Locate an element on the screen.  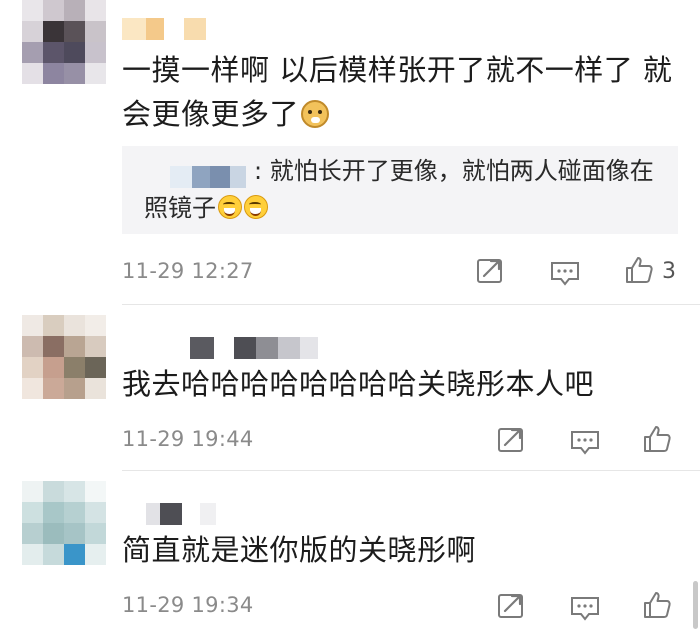
quoted-reply: : 就怕长开了更像，就怕两人碰面像在照镜子 is located at coordinates (400, 190).